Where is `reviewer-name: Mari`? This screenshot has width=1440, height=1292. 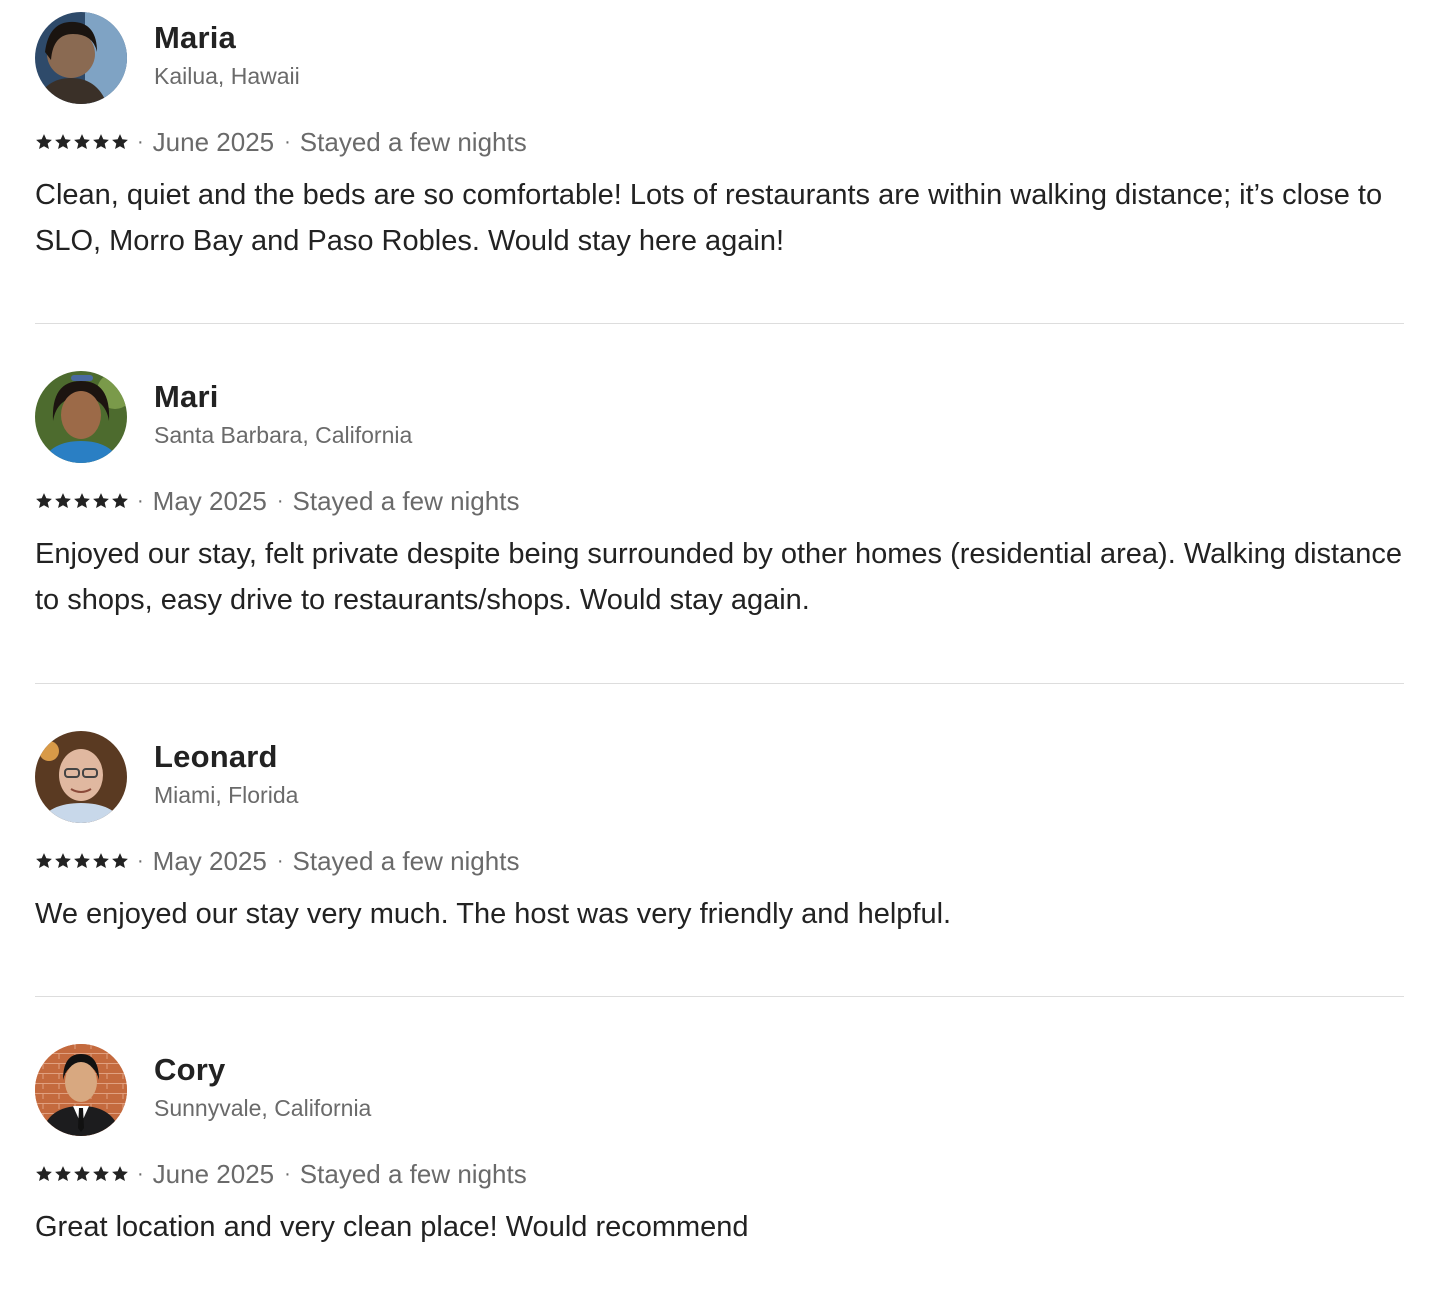 reviewer-name: Mari is located at coordinates (186, 396).